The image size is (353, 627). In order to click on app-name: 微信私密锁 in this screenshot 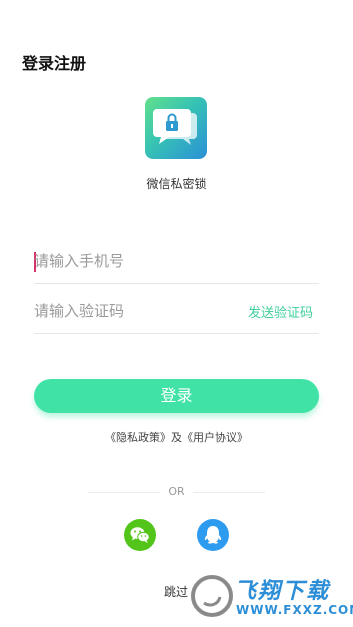, I will do `click(176, 184)`.